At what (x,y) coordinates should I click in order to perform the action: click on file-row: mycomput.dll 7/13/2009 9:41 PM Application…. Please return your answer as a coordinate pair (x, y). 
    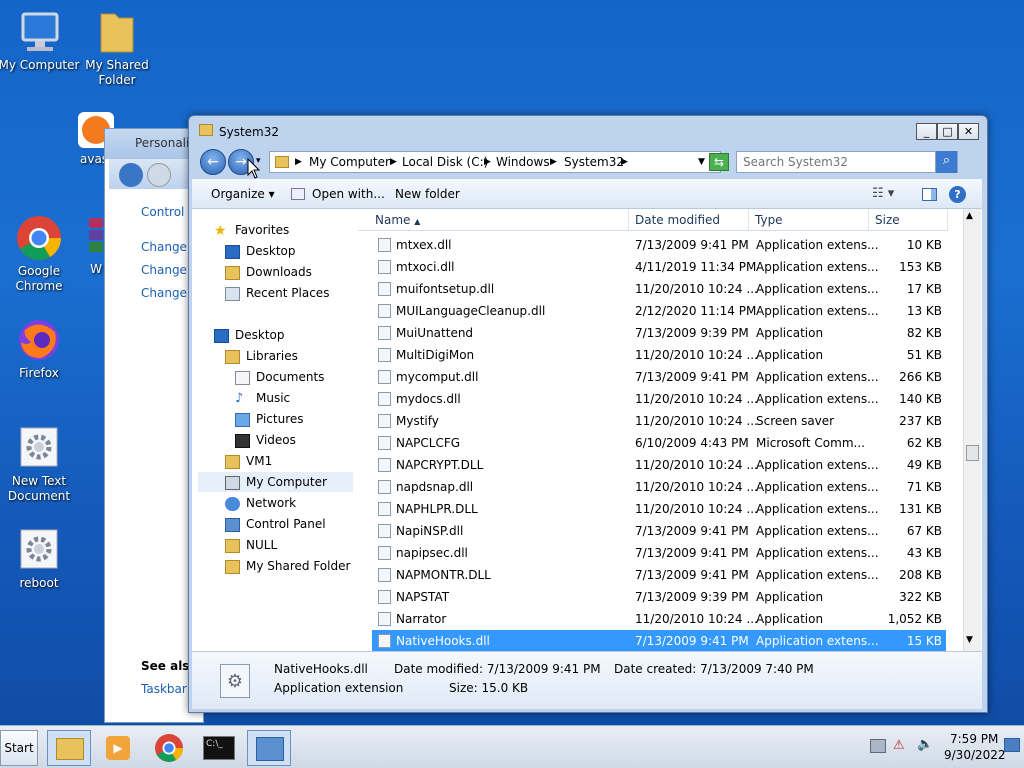
    Looking at the image, I should click on (659, 377).